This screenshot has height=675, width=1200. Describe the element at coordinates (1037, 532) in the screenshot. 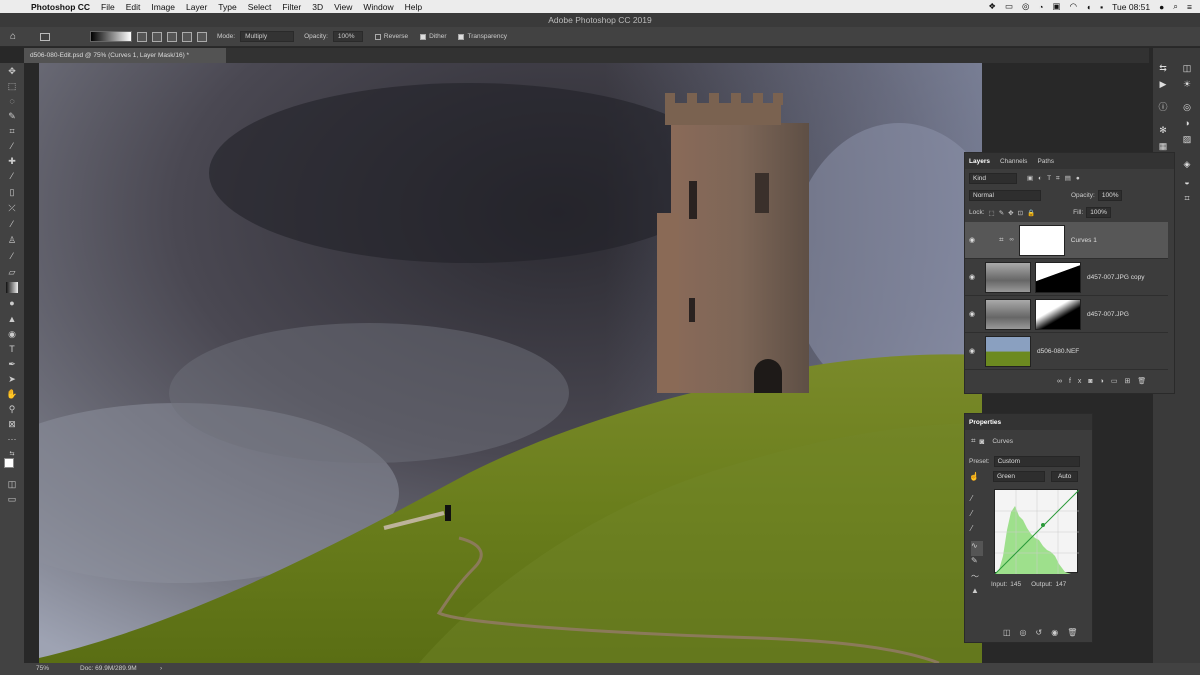

I see `curves-graph` at that location.